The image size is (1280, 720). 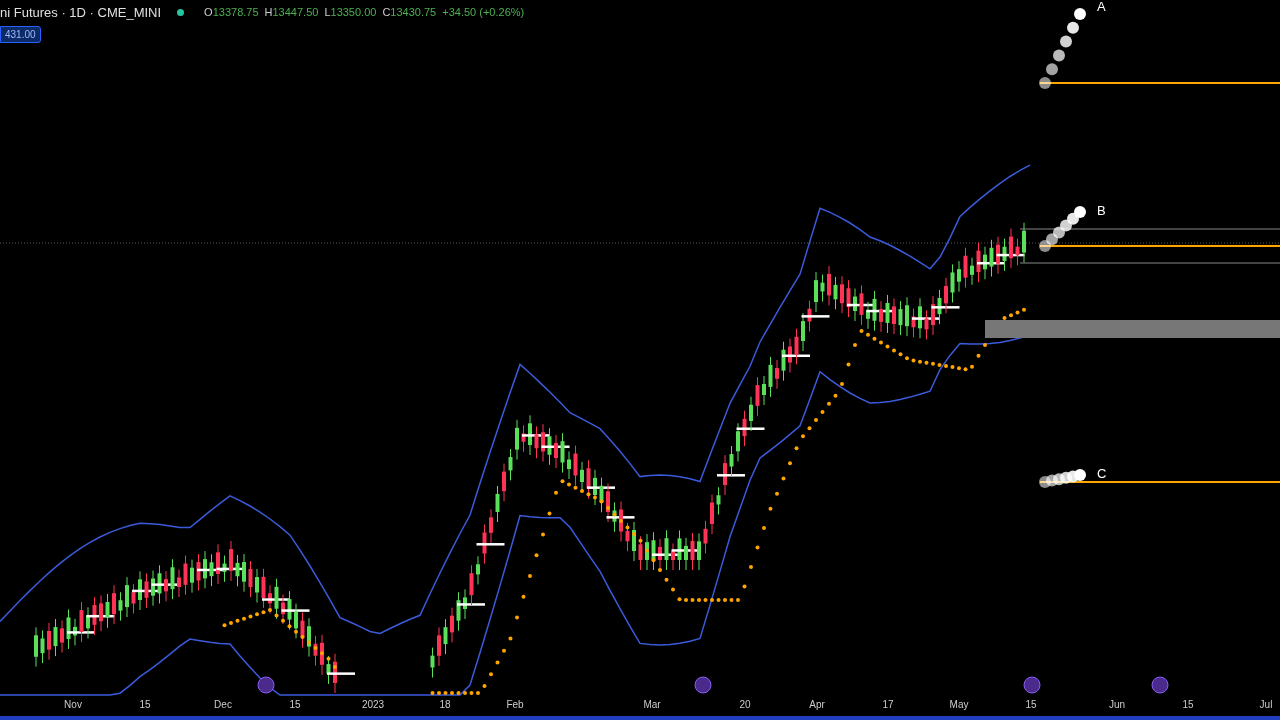 What do you see at coordinates (20, 34) in the screenshot?
I see `price-label: 431.00` at bounding box center [20, 34].